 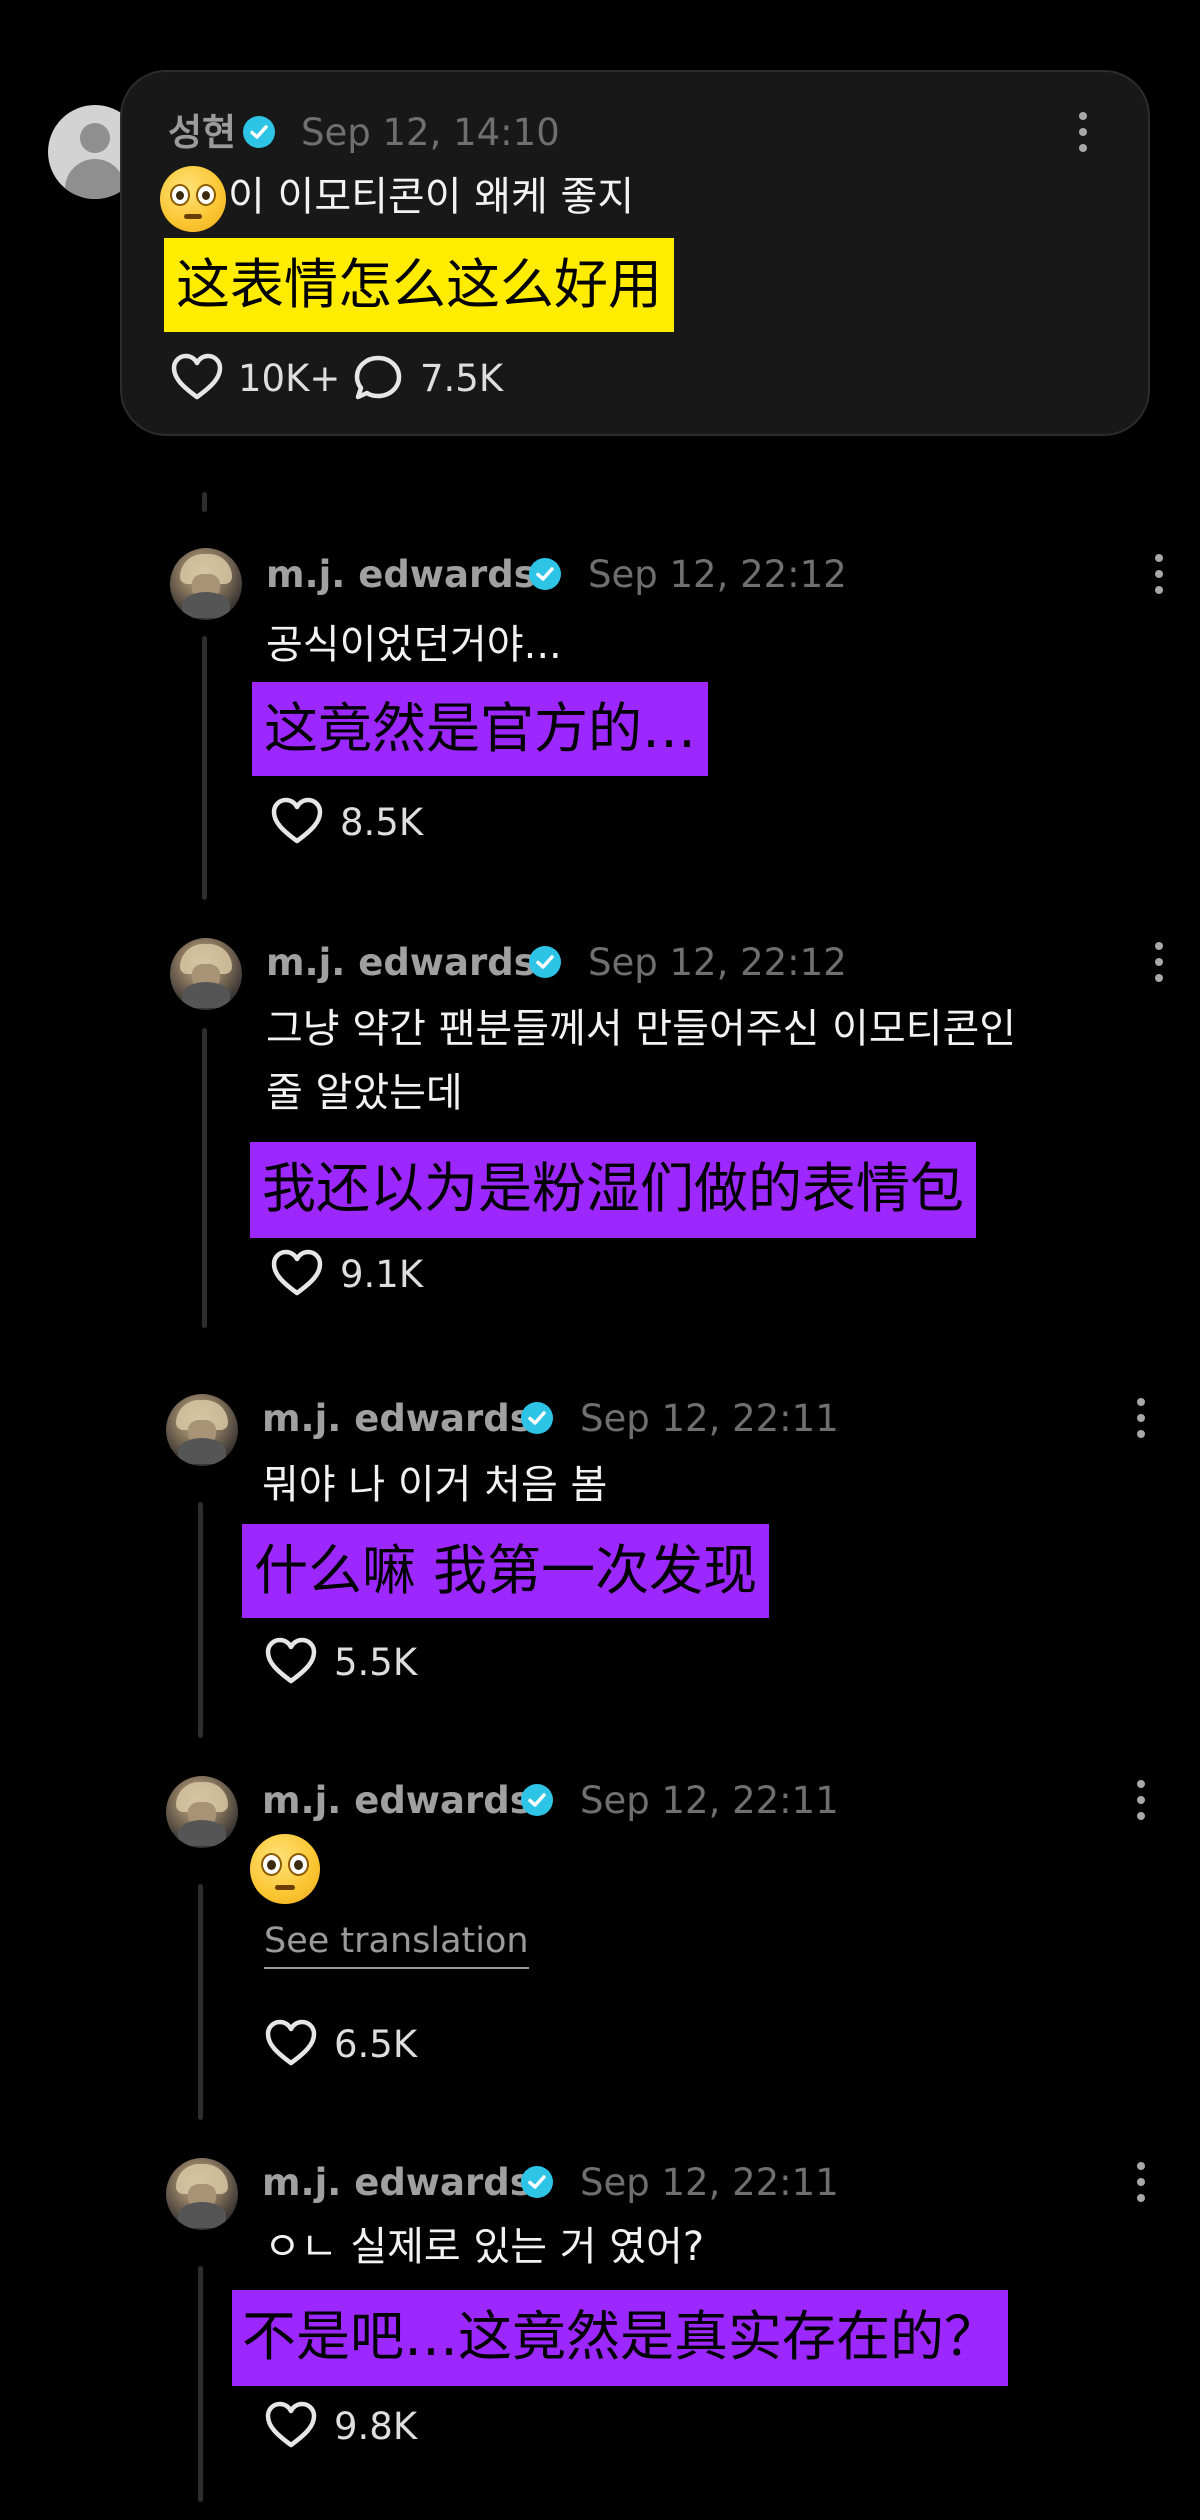 I want to click on default-avatar-body, so click(x=95, y=179).